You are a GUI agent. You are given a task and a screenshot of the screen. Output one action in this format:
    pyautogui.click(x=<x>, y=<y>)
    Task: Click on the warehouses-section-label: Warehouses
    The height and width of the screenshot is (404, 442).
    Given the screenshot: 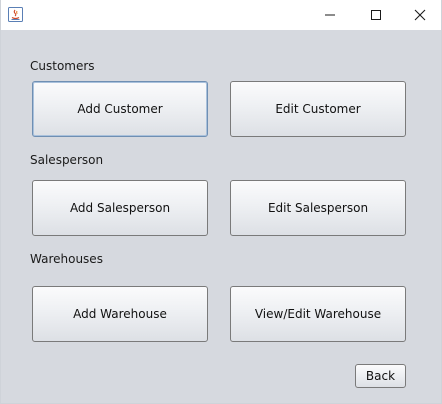 What is the action you would take?
    pyautogui.click(x=66, y=259)
    